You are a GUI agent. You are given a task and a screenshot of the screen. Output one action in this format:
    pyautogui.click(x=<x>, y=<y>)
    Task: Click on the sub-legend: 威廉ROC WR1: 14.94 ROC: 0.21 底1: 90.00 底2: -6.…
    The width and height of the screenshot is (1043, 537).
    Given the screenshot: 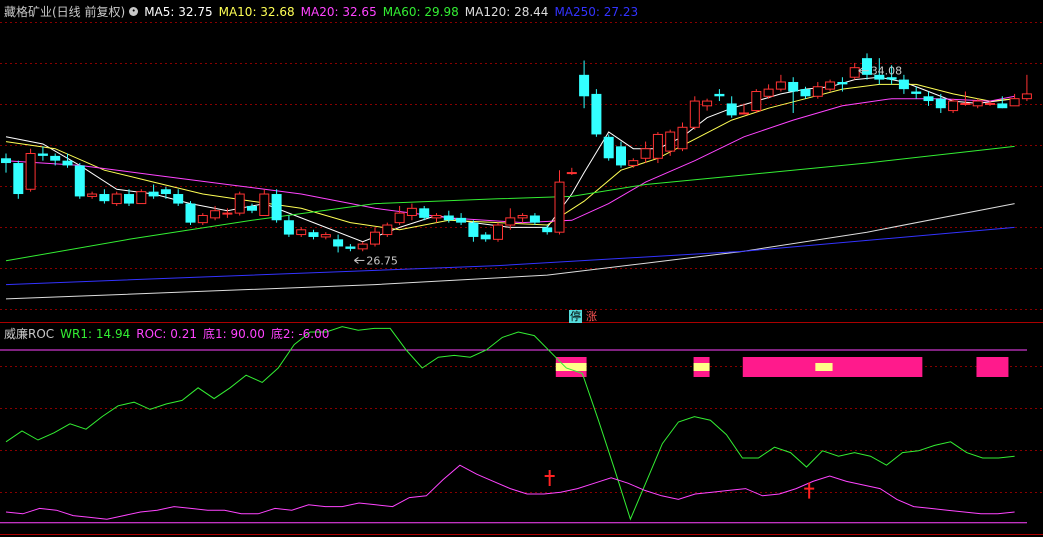 What is the action you would take?
    pyautogui.click(x=172, y=334)
    